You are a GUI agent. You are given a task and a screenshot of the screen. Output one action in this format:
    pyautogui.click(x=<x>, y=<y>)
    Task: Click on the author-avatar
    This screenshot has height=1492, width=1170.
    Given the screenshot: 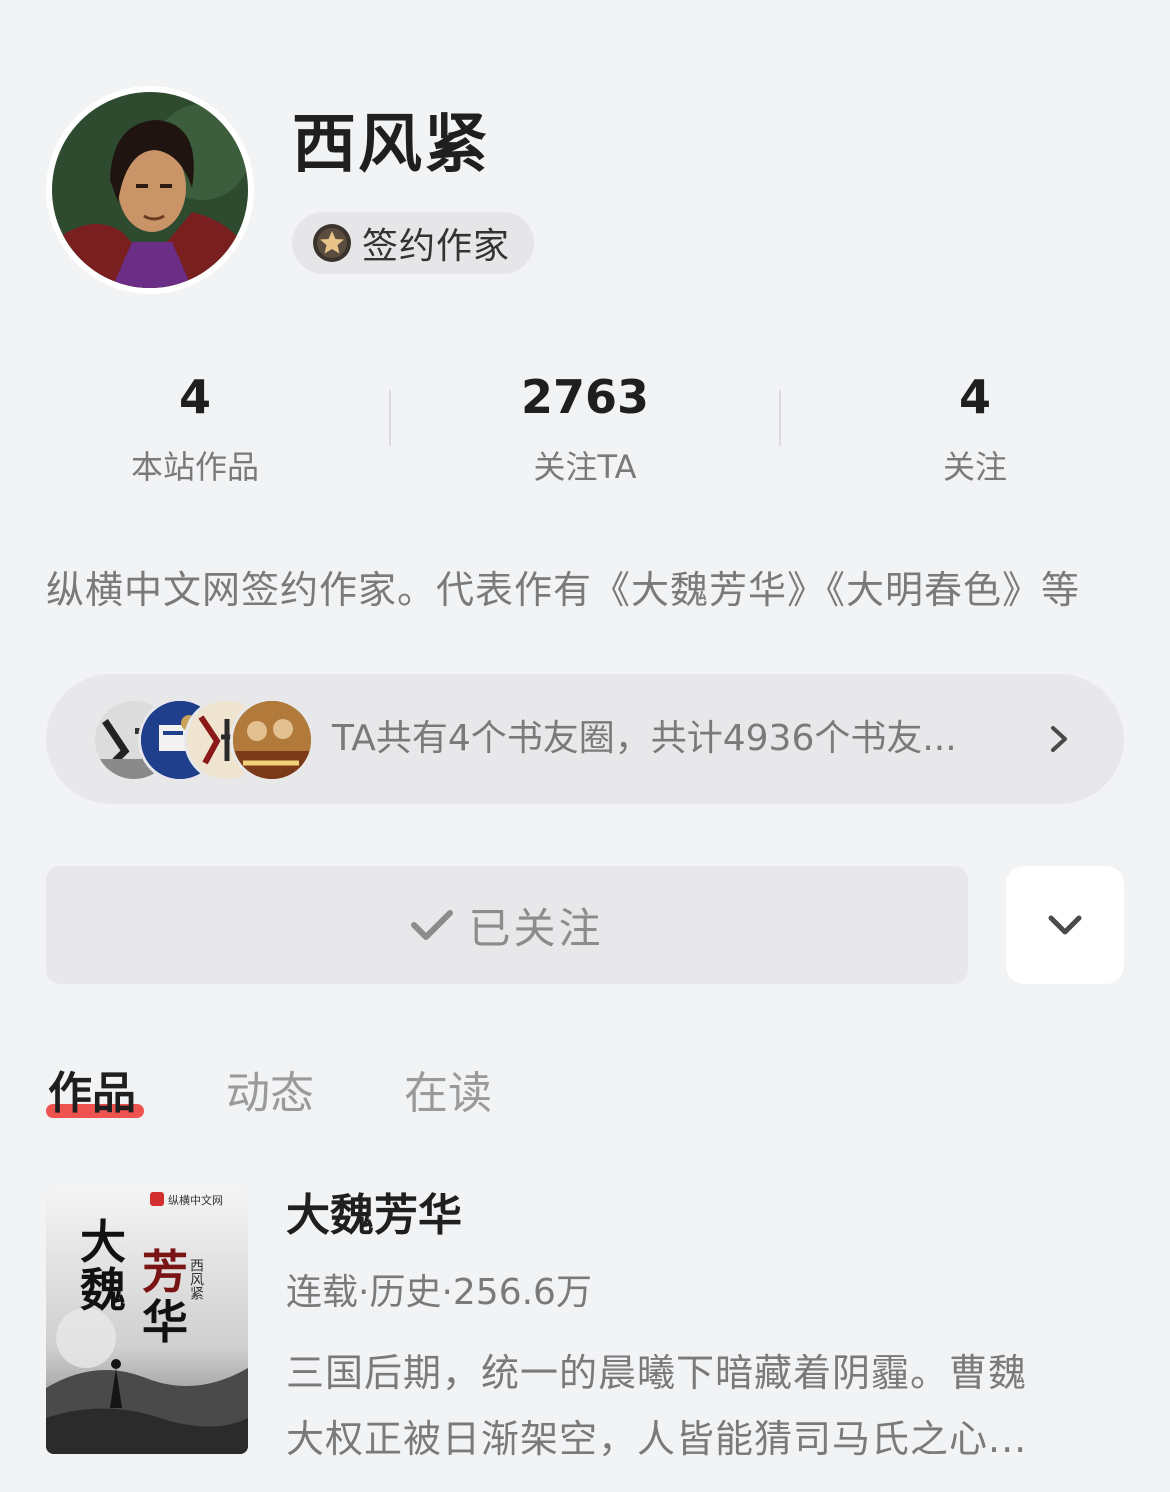 What is the action you would take?
    pyautogui.click(x=150, y=190)
    